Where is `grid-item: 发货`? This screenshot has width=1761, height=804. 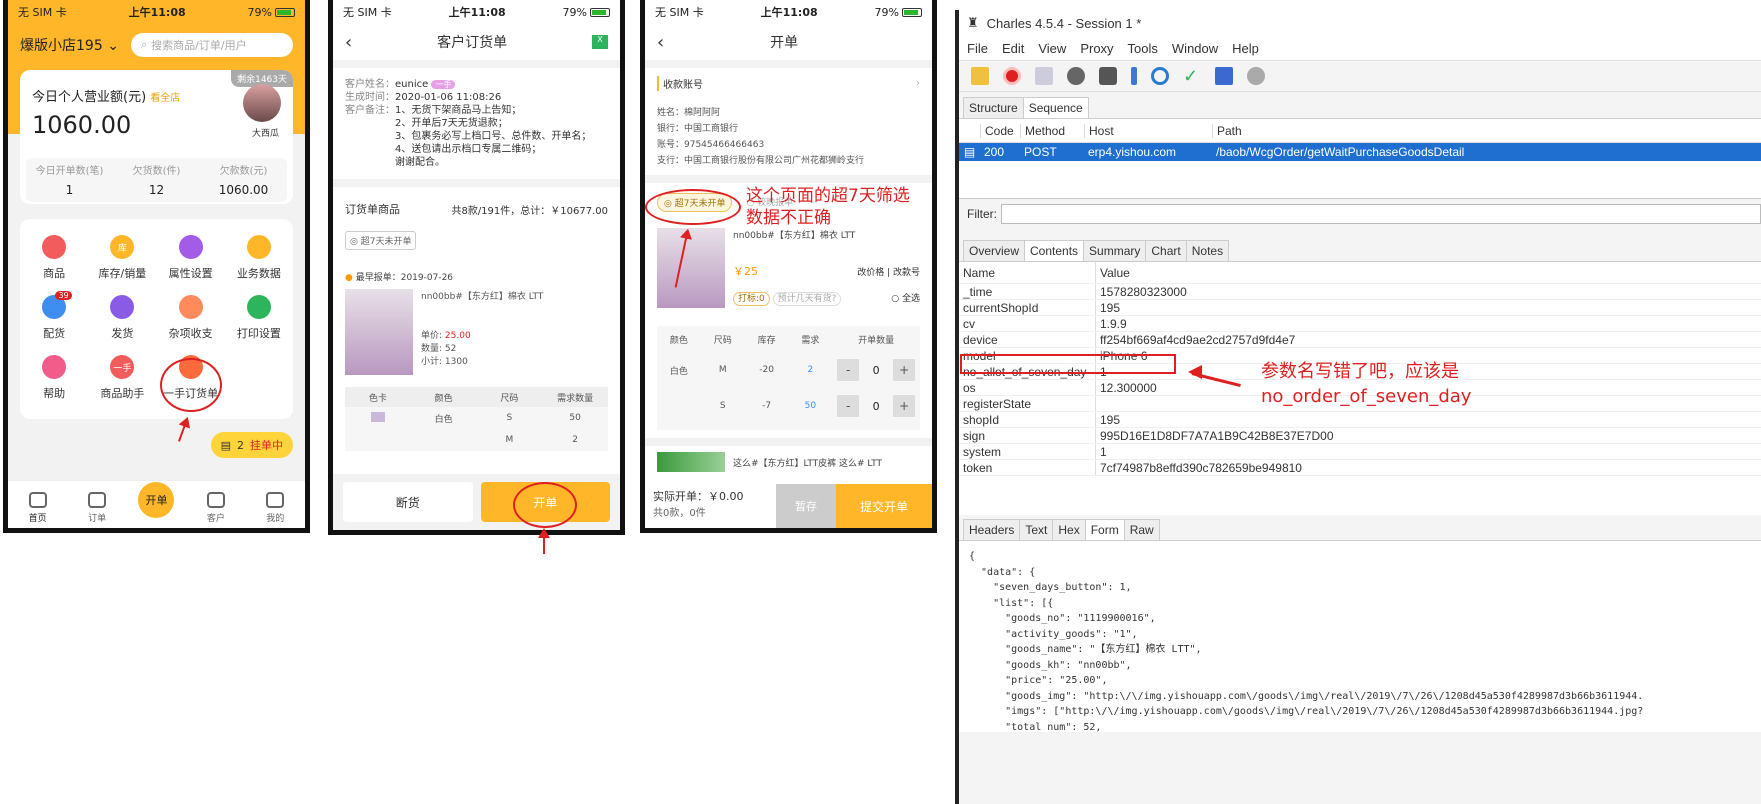
grid-item: 发货 is located at coordinates (122, 318).